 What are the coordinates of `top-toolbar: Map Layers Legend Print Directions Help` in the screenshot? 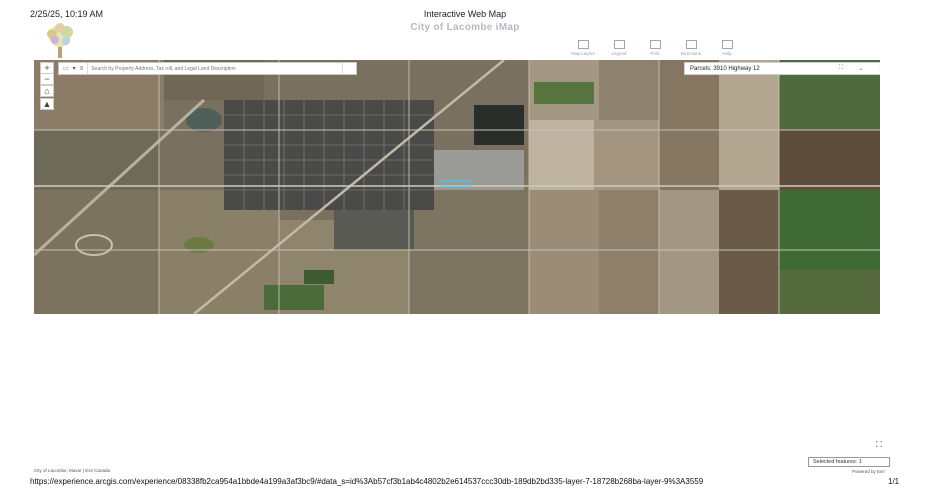 It's located at (655, 48).